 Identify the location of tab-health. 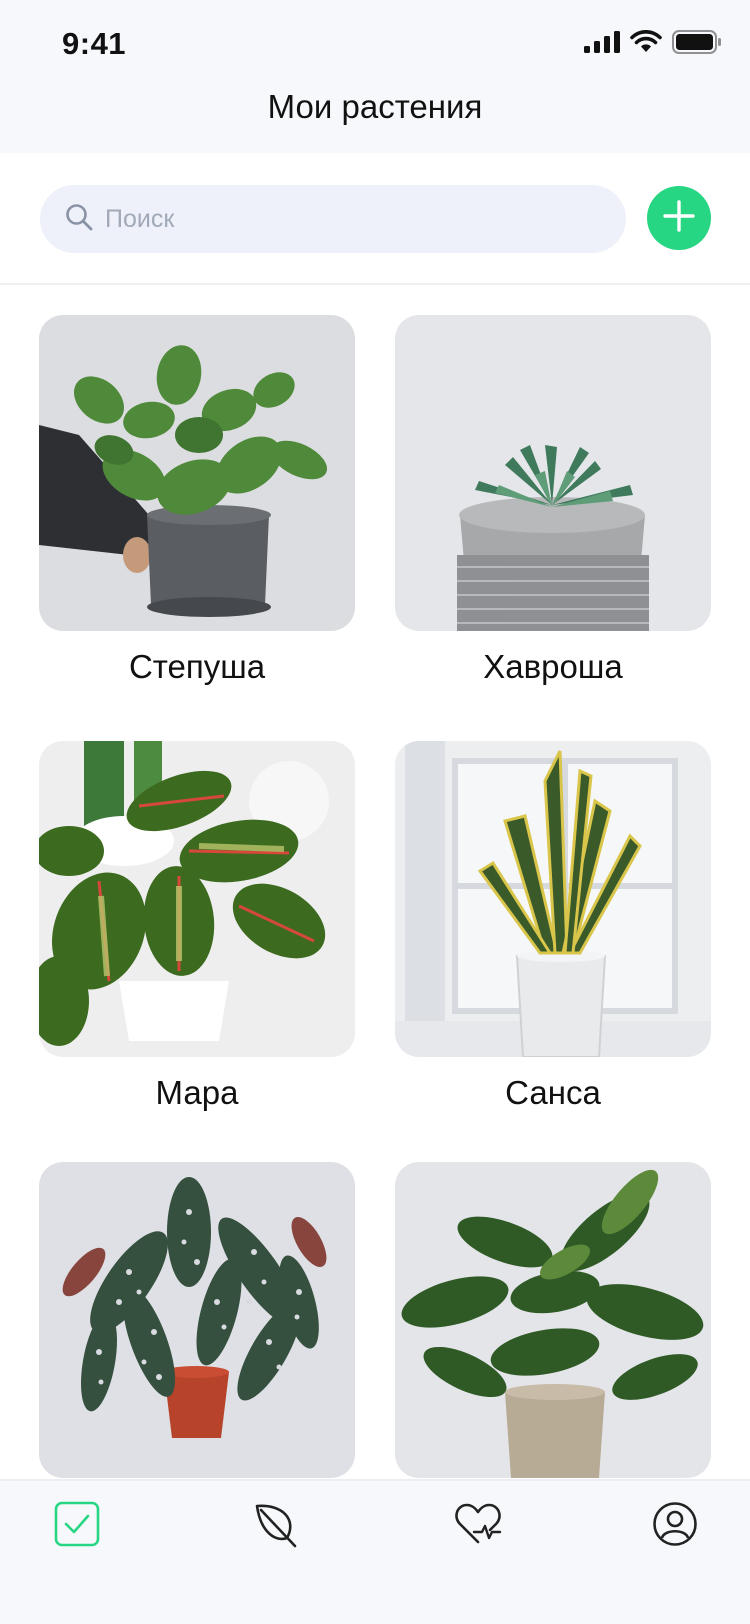
(478, 1526).